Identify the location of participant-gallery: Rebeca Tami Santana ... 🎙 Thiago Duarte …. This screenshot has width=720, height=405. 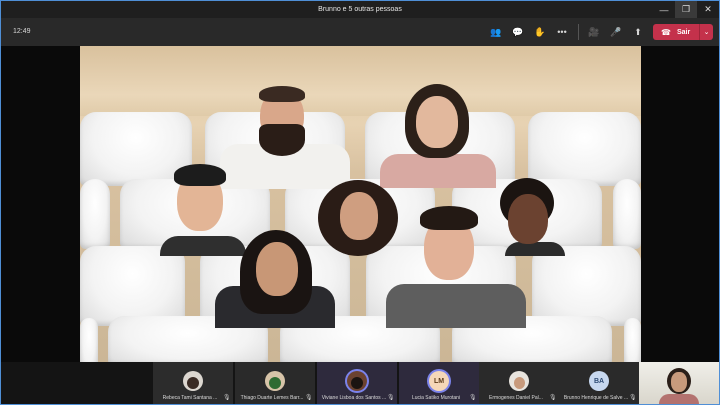
(360, 383).